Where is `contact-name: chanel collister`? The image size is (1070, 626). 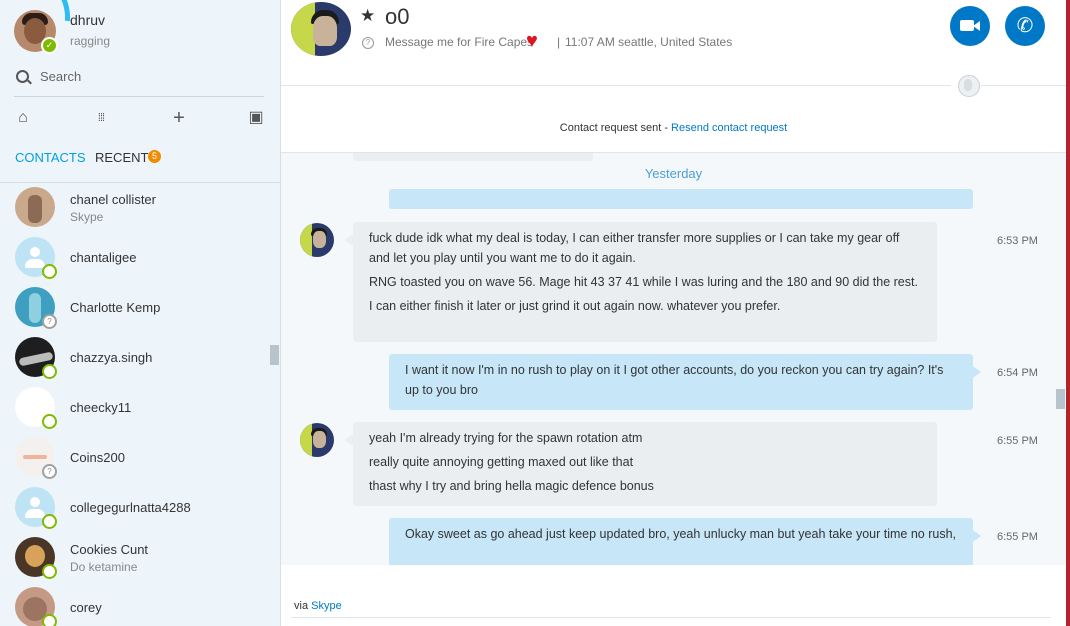
contact-name: chanel collister is located at coordinates (113, 199).